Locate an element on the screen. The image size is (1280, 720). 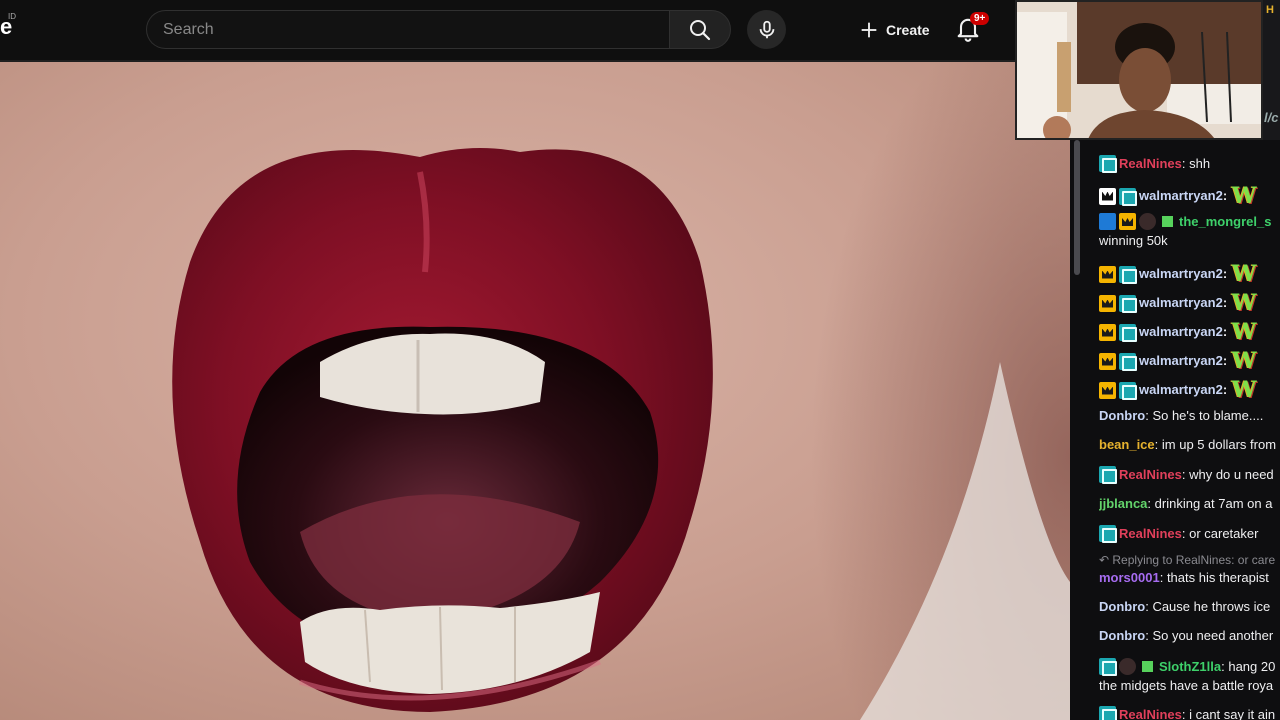
microphone-icon is located at coordinates (766, 29).